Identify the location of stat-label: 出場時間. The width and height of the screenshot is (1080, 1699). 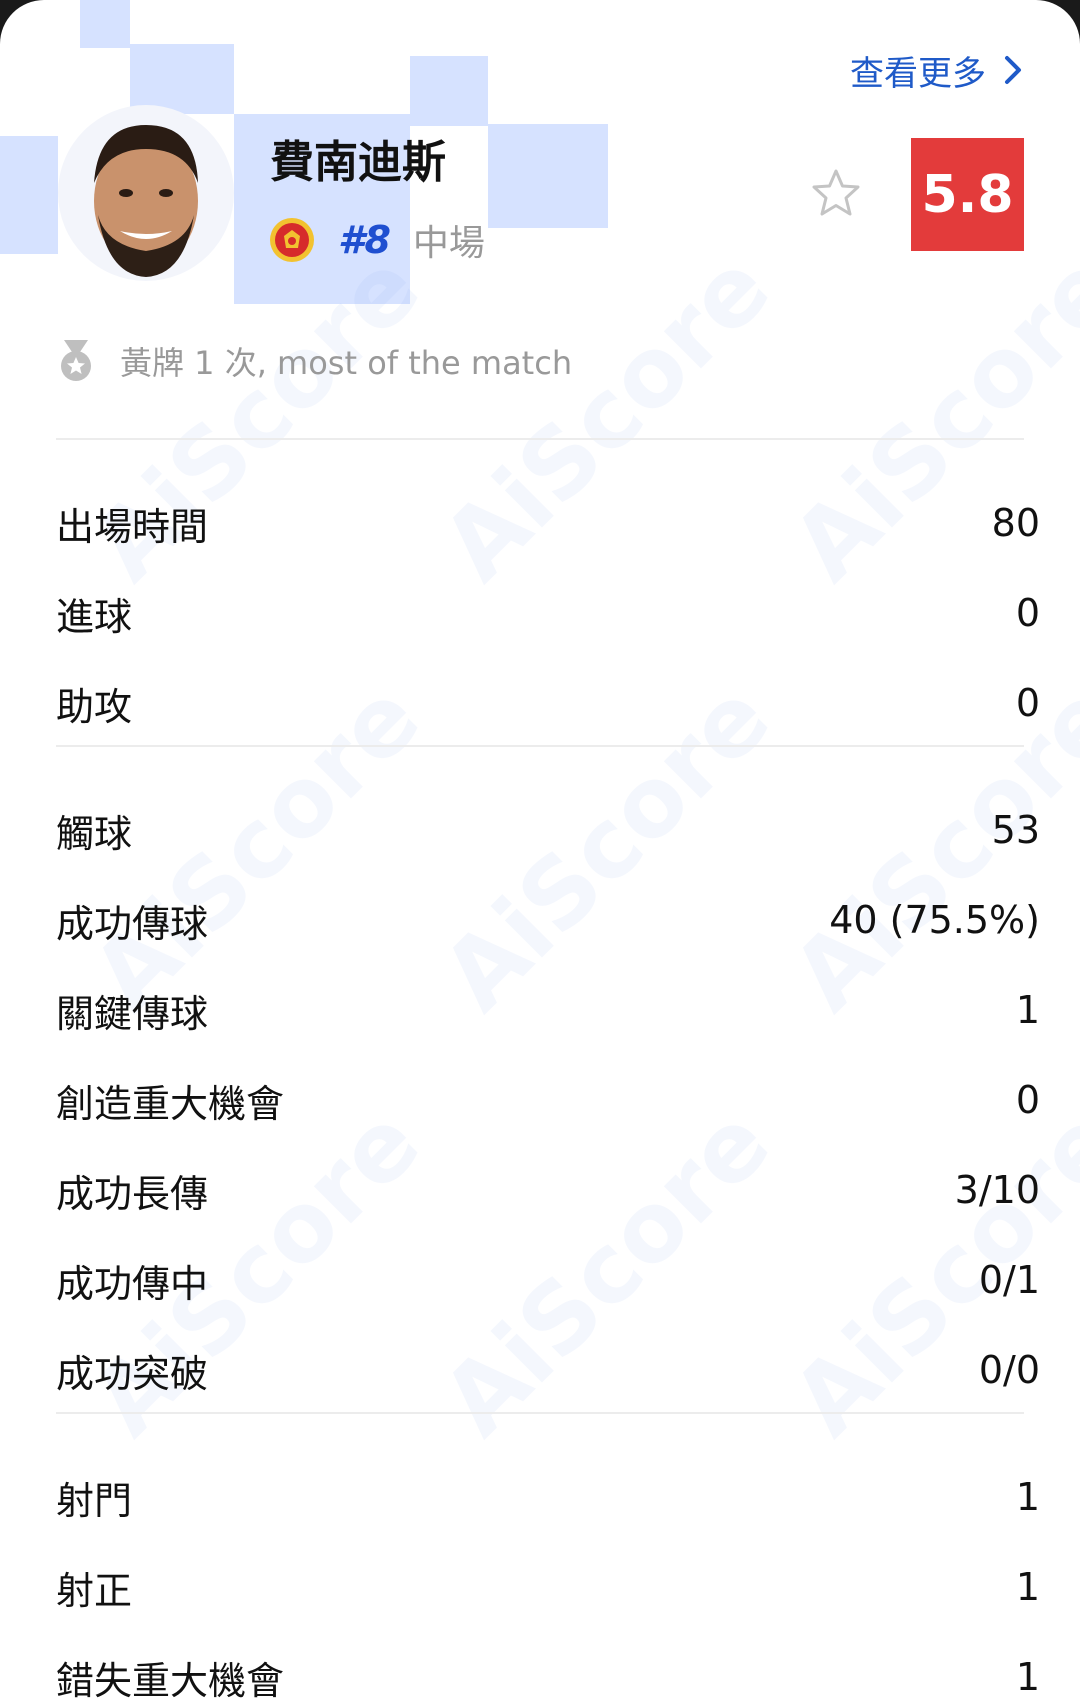
(132, 526).